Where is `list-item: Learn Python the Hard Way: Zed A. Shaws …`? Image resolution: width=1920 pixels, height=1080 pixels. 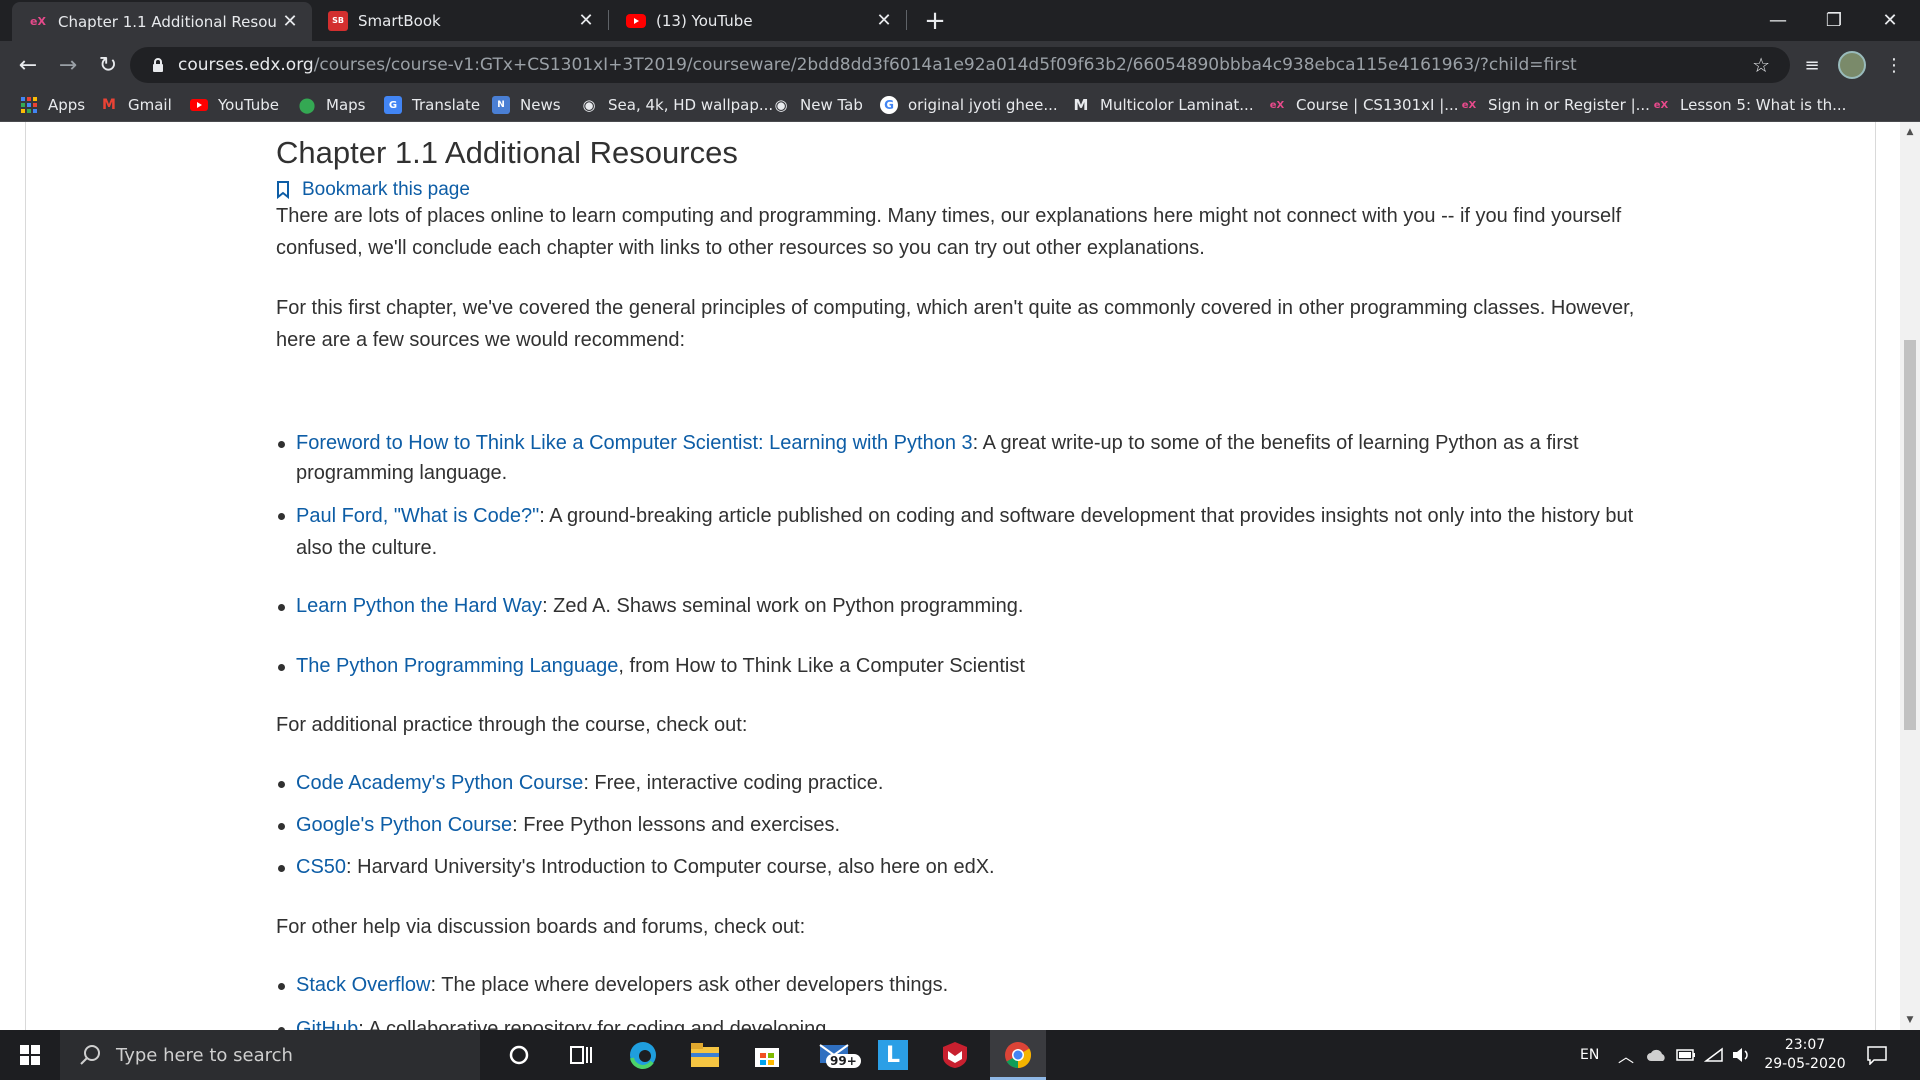
list-item: Learn Python the Hard Way: Zed A. Shaws … is located at coordinates (956, 606).